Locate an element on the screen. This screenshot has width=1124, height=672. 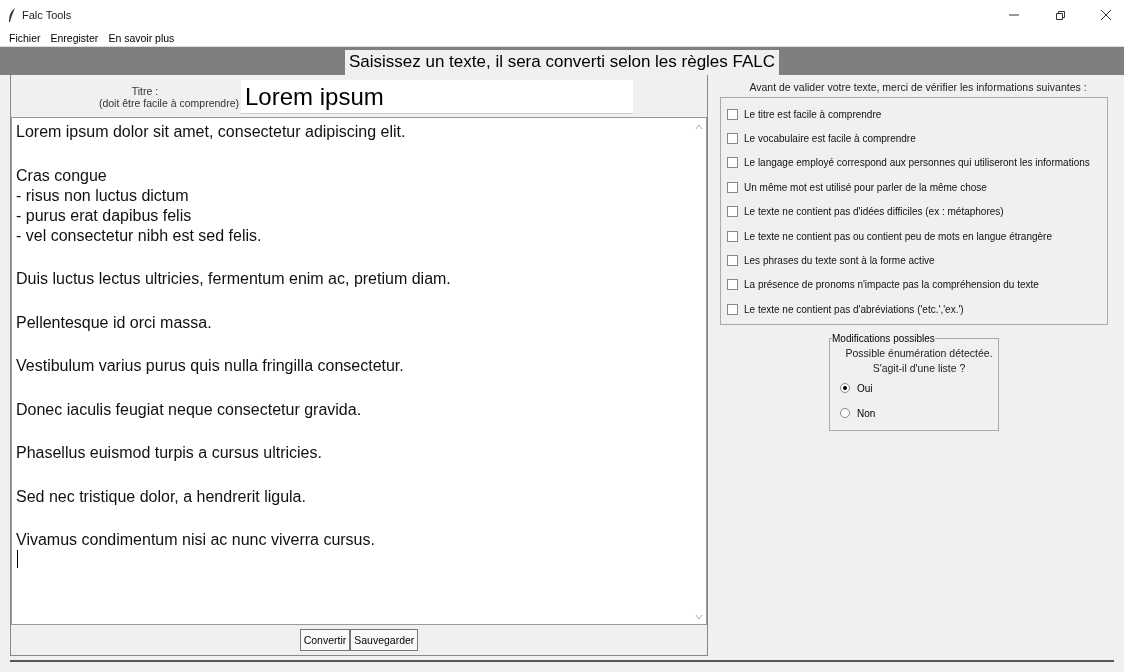
text-line: Cras congue is located at coordinates (61, 175).